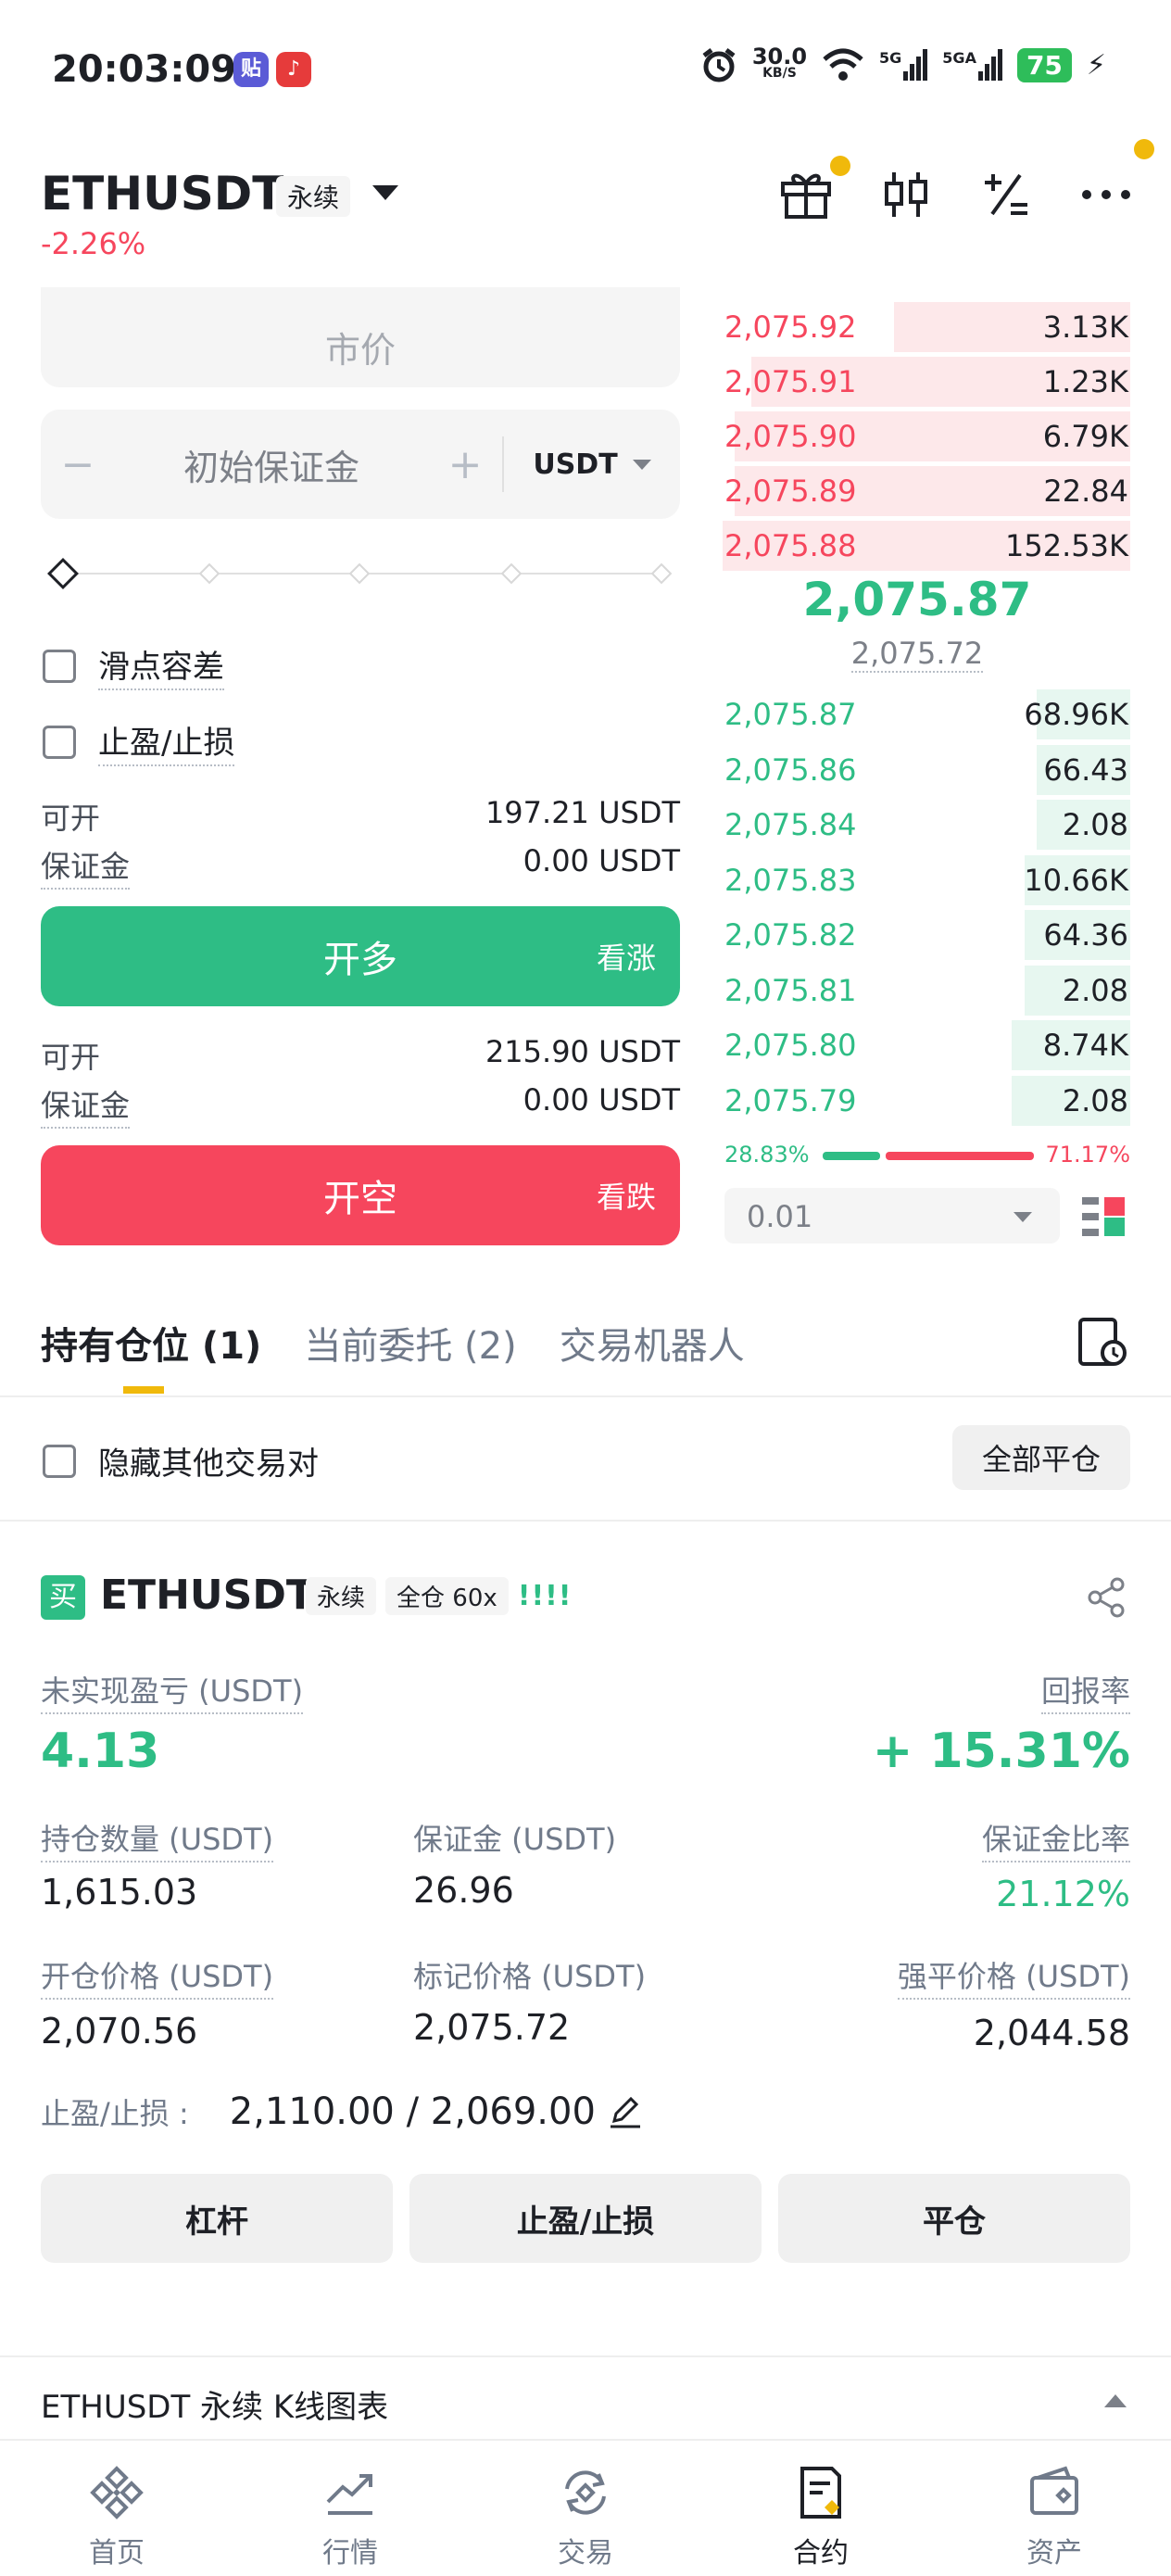  Describe the element at coordinates (410, 1343) in the screenshot. I see `tab-open-orders: 当前委托 (2)` at that location.